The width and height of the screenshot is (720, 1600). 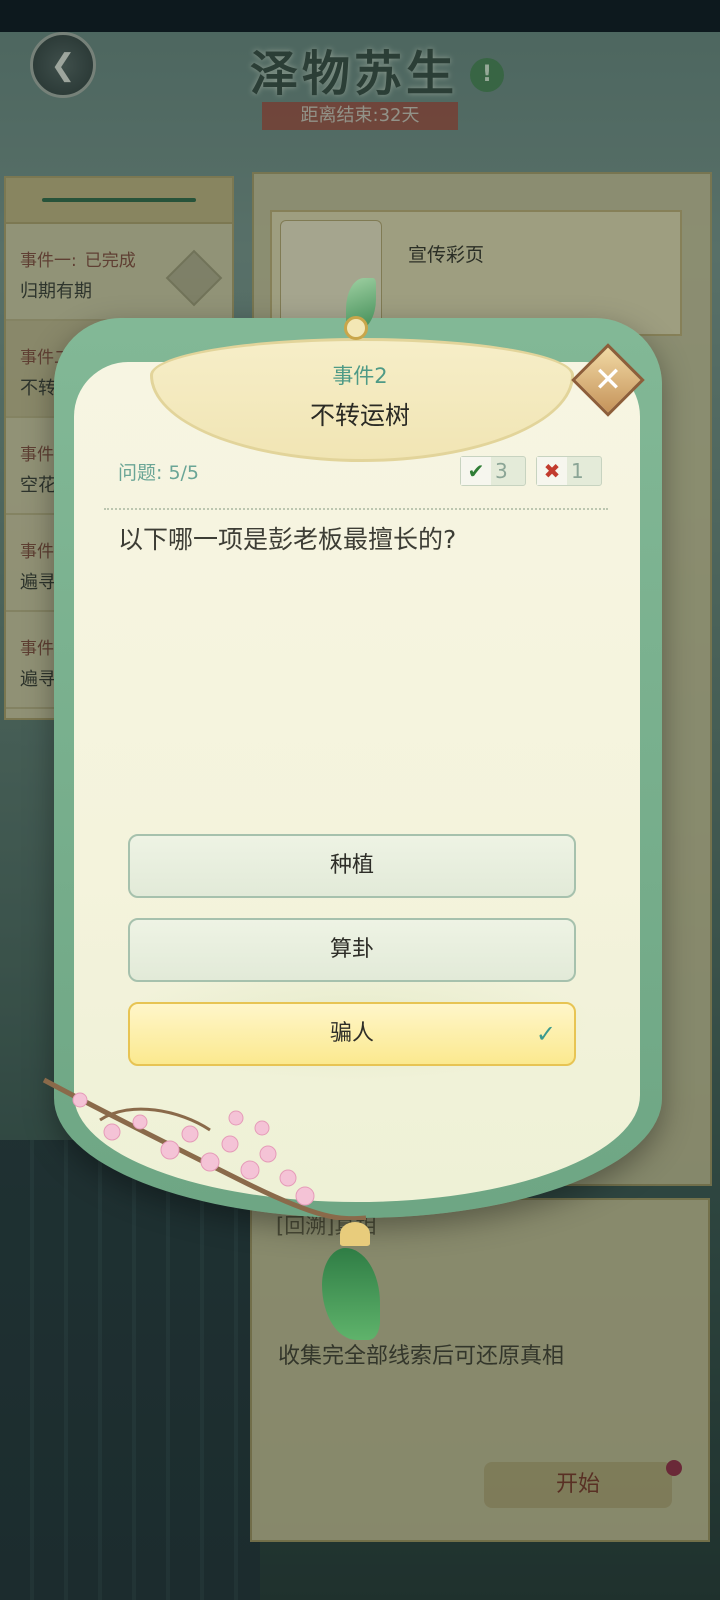 I want to click on close-icon: ✕, so click(x=608, y=380).